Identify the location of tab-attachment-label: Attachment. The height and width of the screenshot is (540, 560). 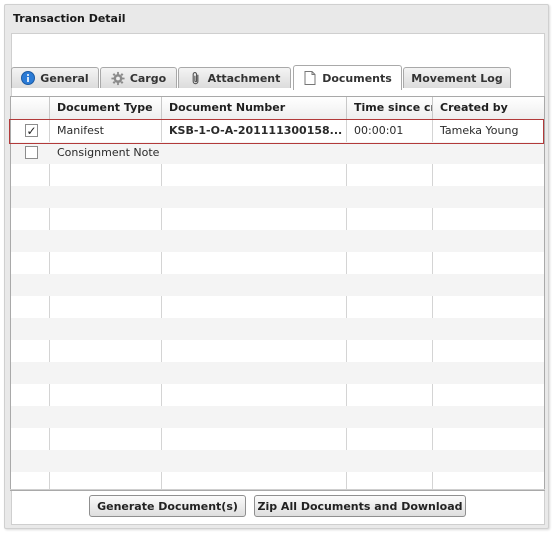
(244, 78).